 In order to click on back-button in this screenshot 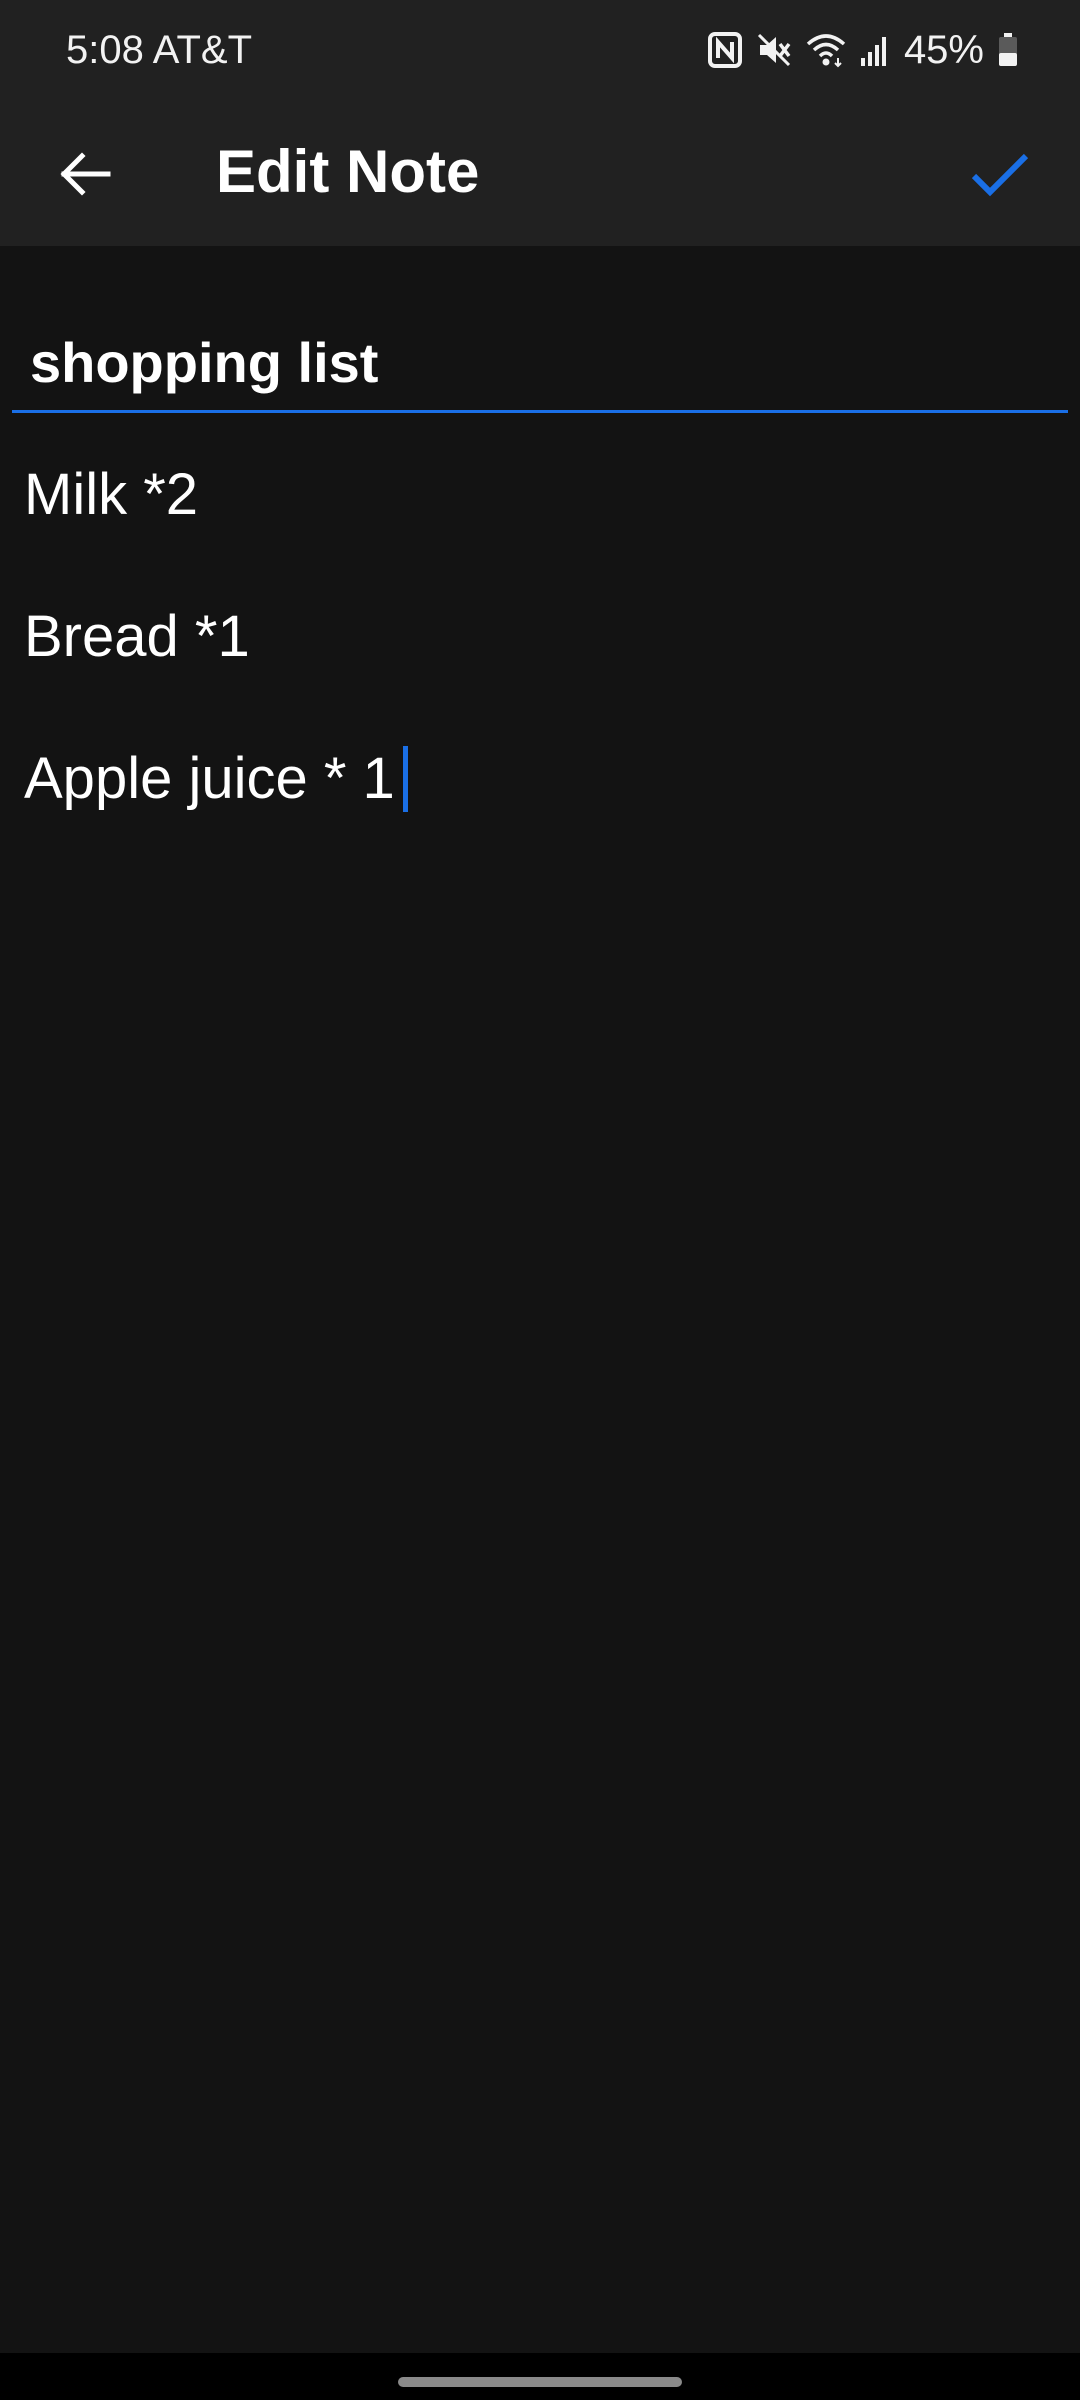, I will do `click(84, 176)`.